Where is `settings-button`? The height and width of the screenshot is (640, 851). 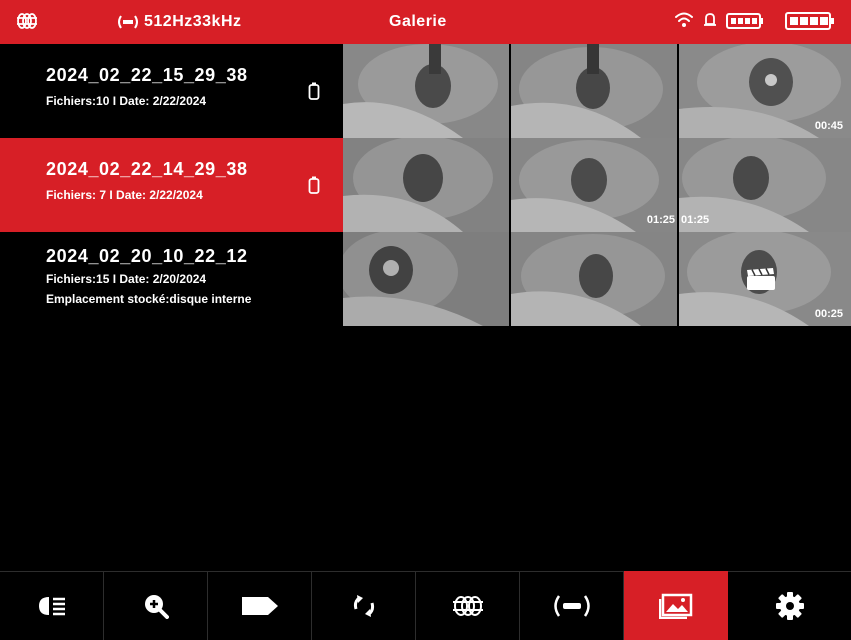
settings-button is located at coordinates (789, 605).